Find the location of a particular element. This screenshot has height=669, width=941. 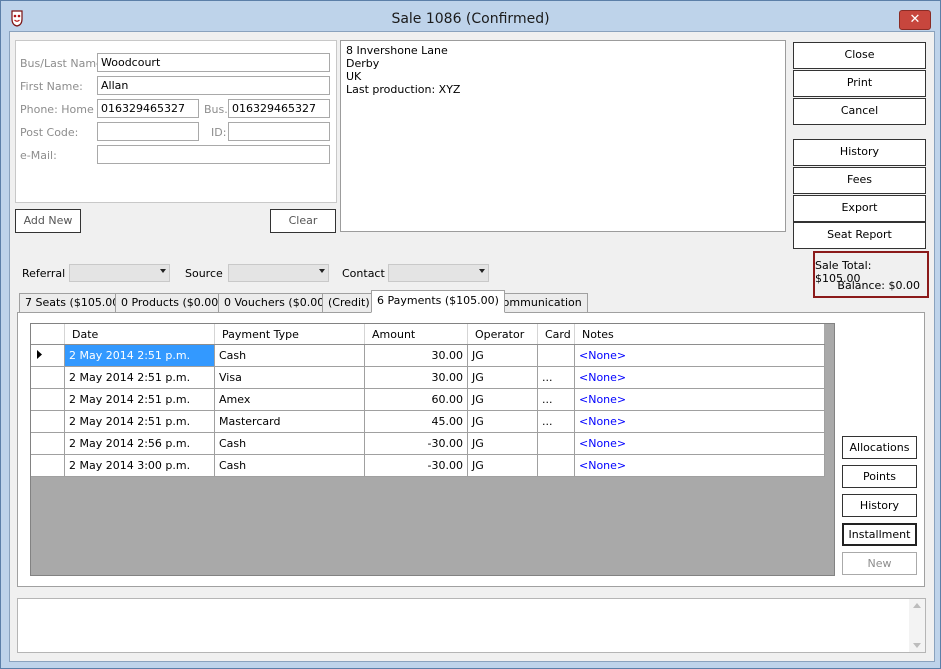

sale-summary: Sale Total: $105.00 Balance: $0.00 is located at coordinates (871, 274).